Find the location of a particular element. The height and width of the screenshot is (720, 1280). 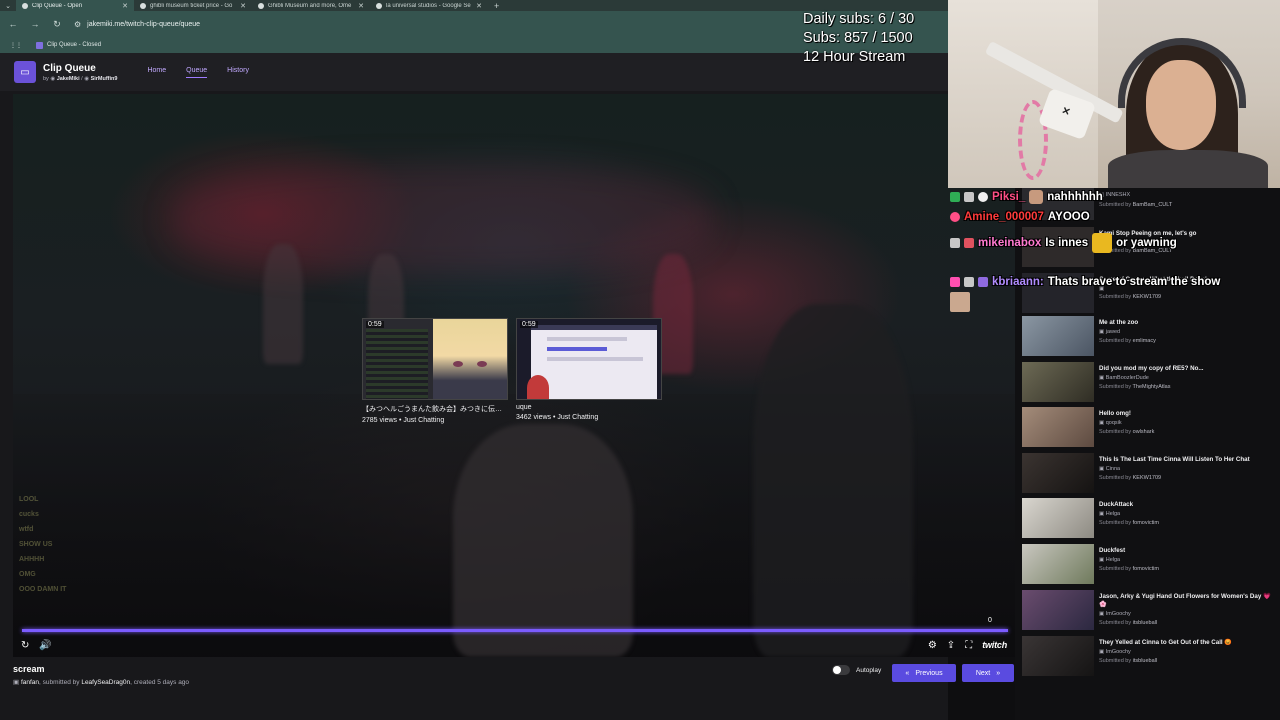

rec-duration: 0:59 is located at coordinates (529, 324).